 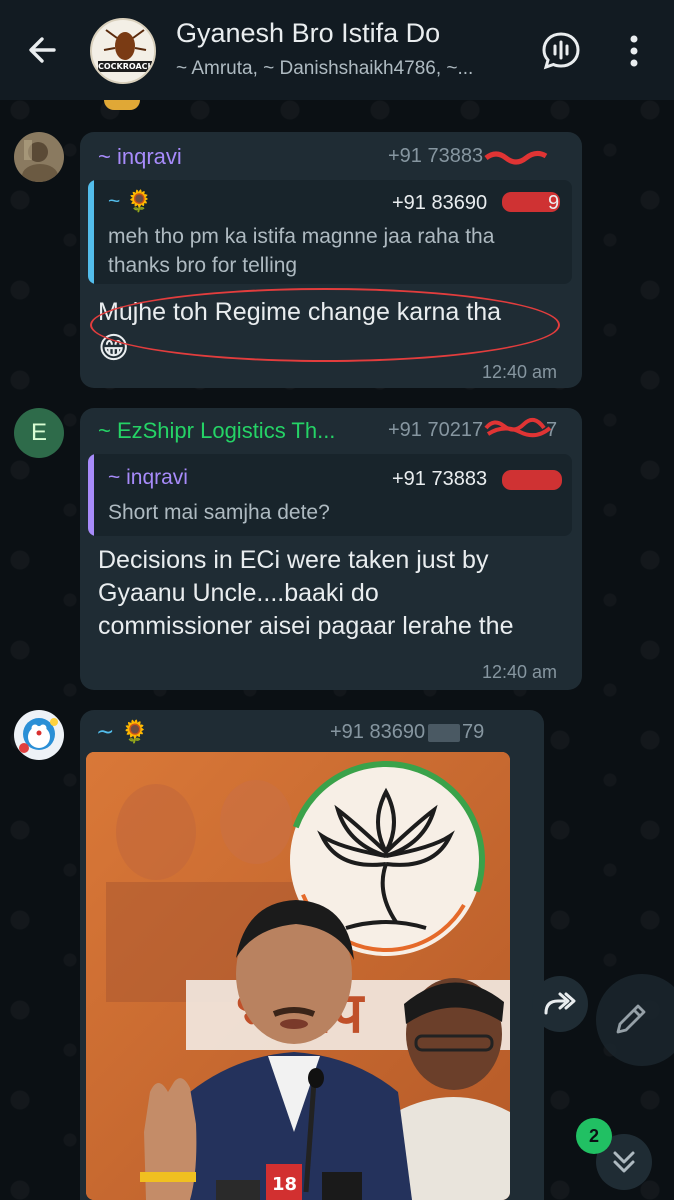 I want to click on pencil-icon, so click(x=631, y=1019).